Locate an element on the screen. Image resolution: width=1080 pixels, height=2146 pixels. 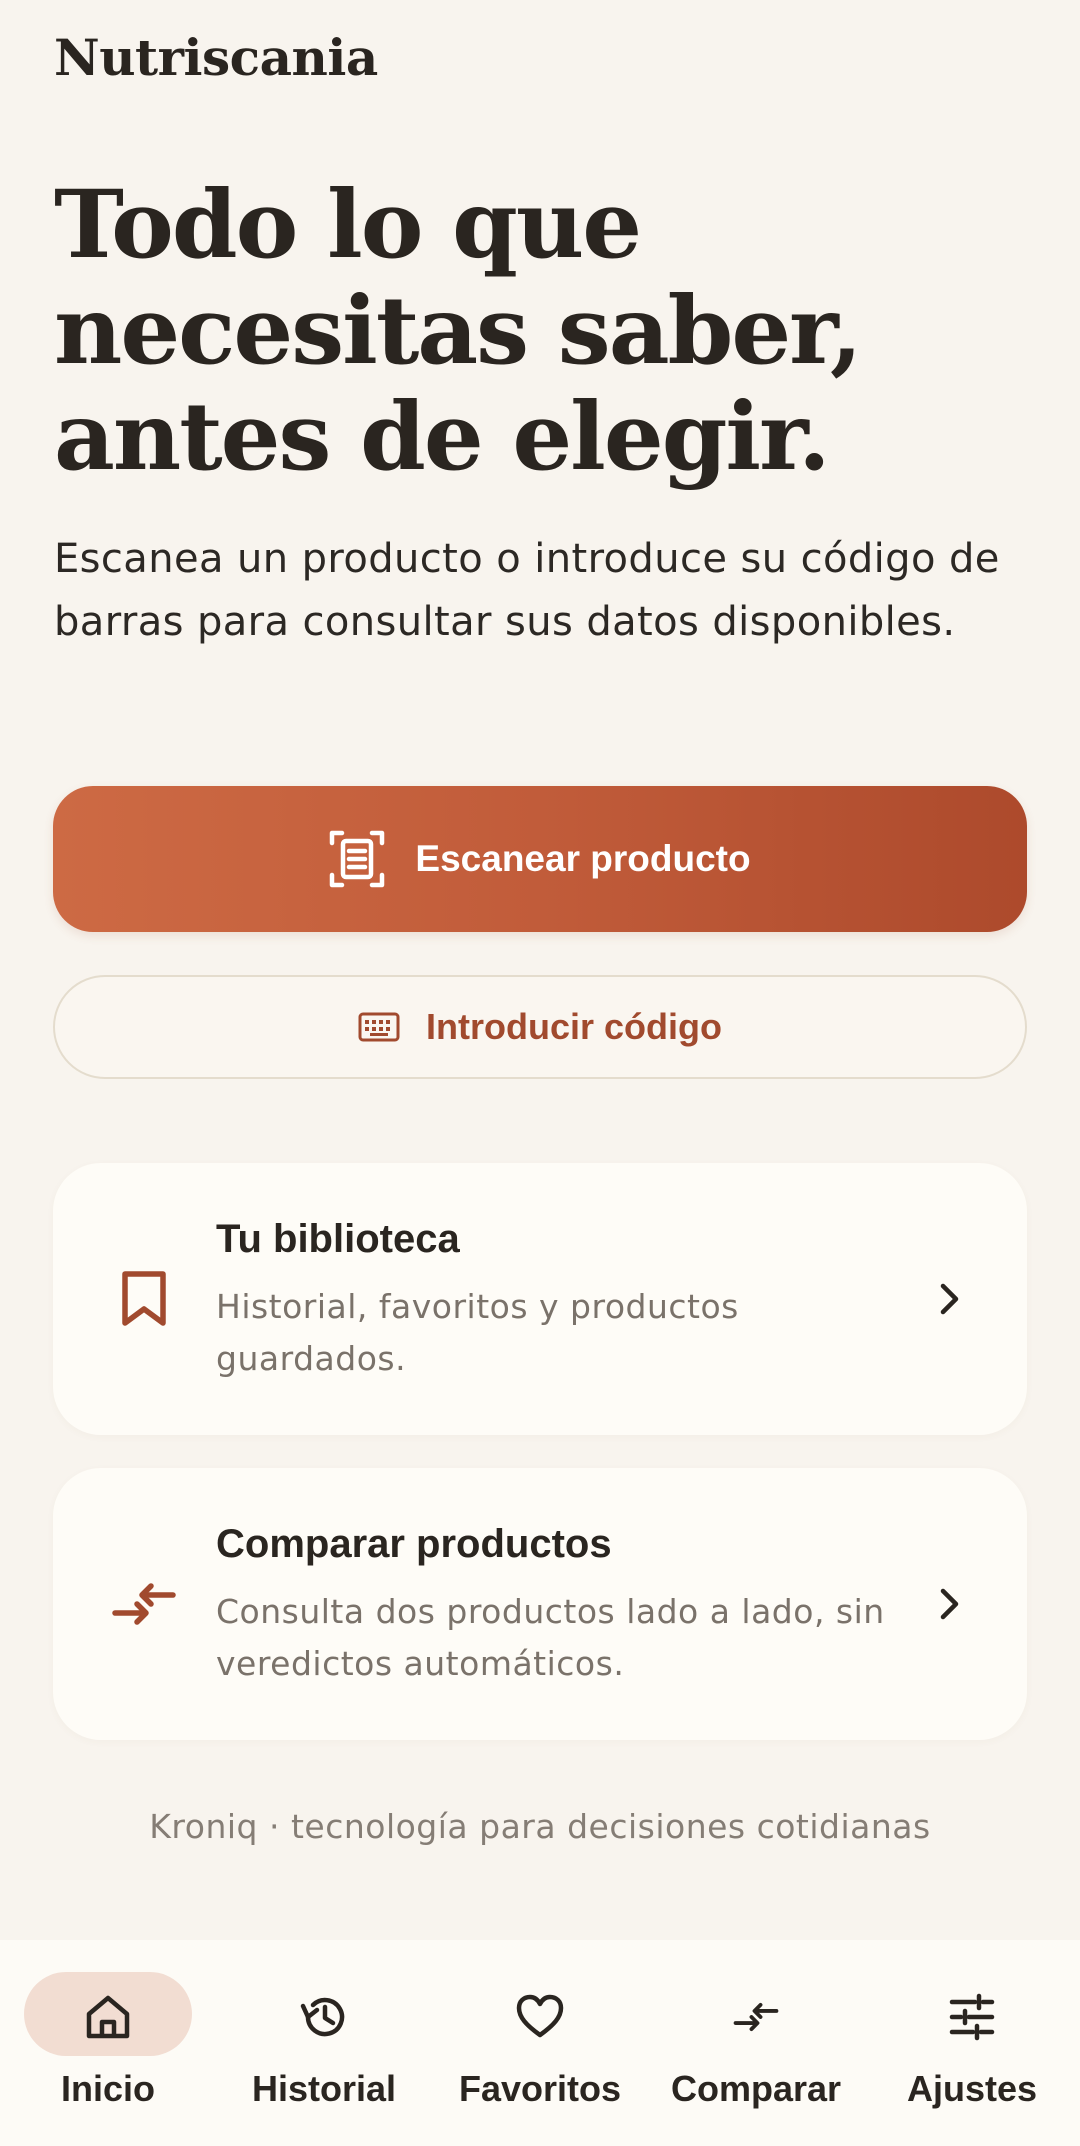
heart-icon is located at coordinates (540, 2016).